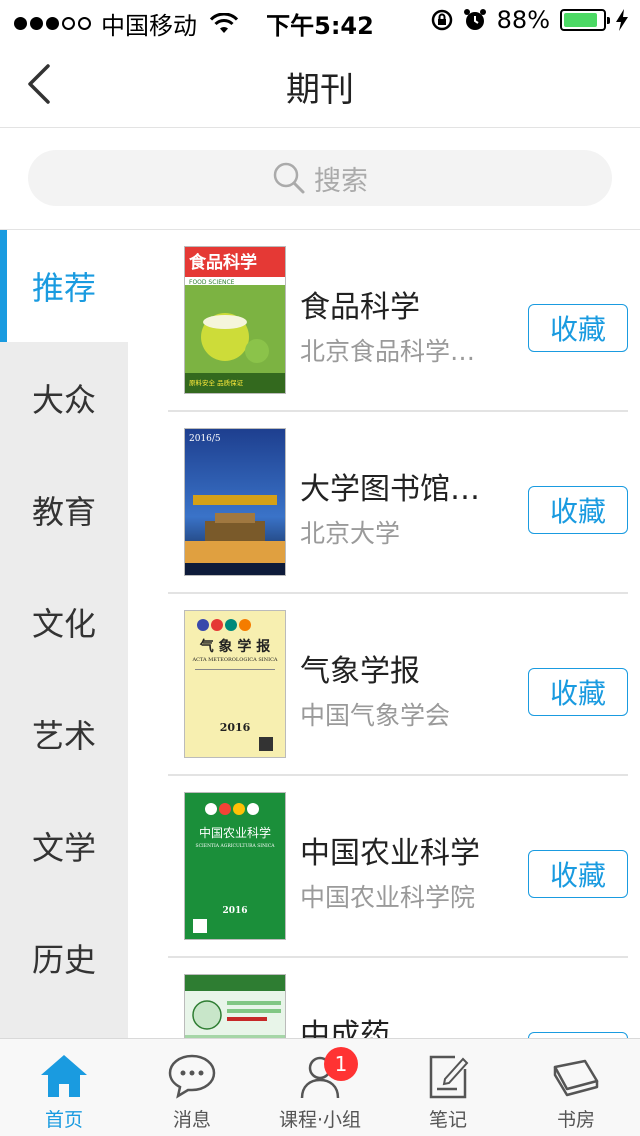  Describe the element at coordinates (223, 262) in the screenshot. I see `svg-text: 食品科学` at that location.